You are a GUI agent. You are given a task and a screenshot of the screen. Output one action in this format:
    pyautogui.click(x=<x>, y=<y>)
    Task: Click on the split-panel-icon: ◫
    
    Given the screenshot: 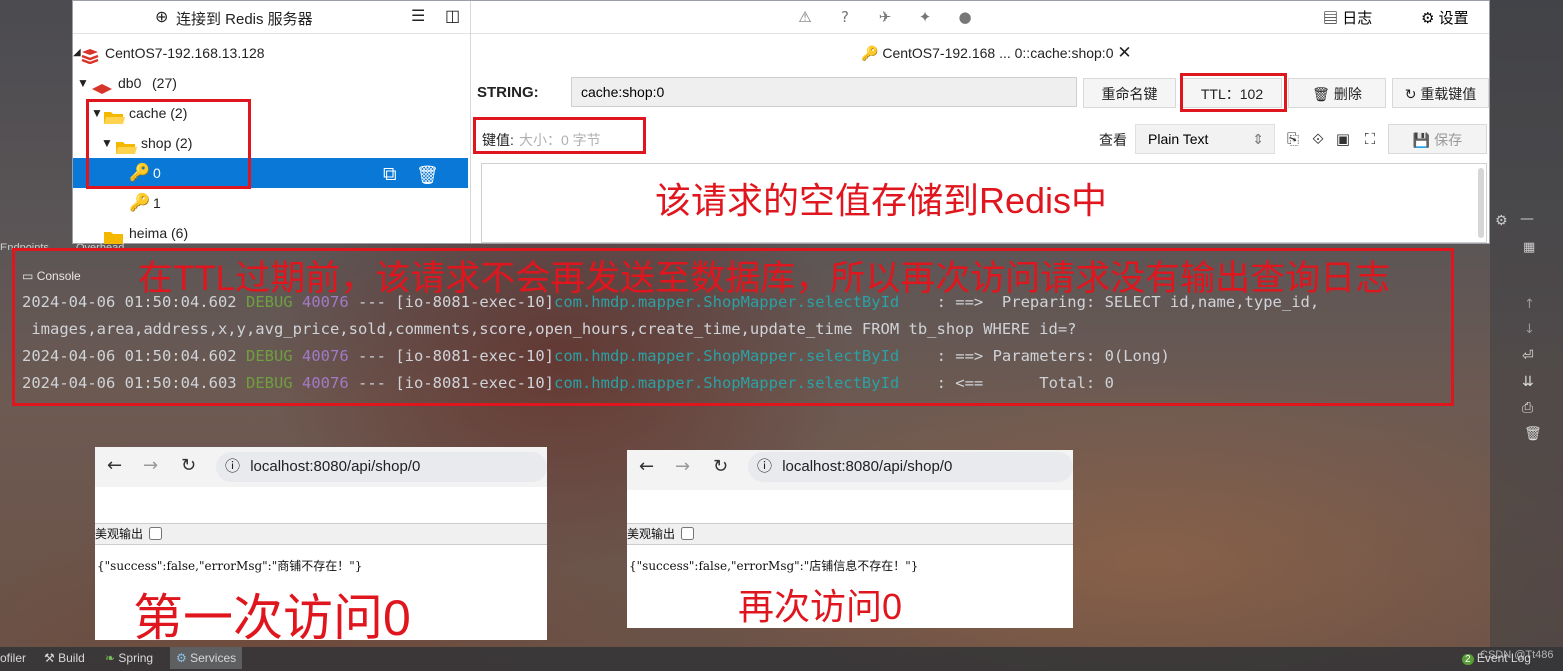 What is the action you would take?
    pyautogui.click(x=452, y=16)
    